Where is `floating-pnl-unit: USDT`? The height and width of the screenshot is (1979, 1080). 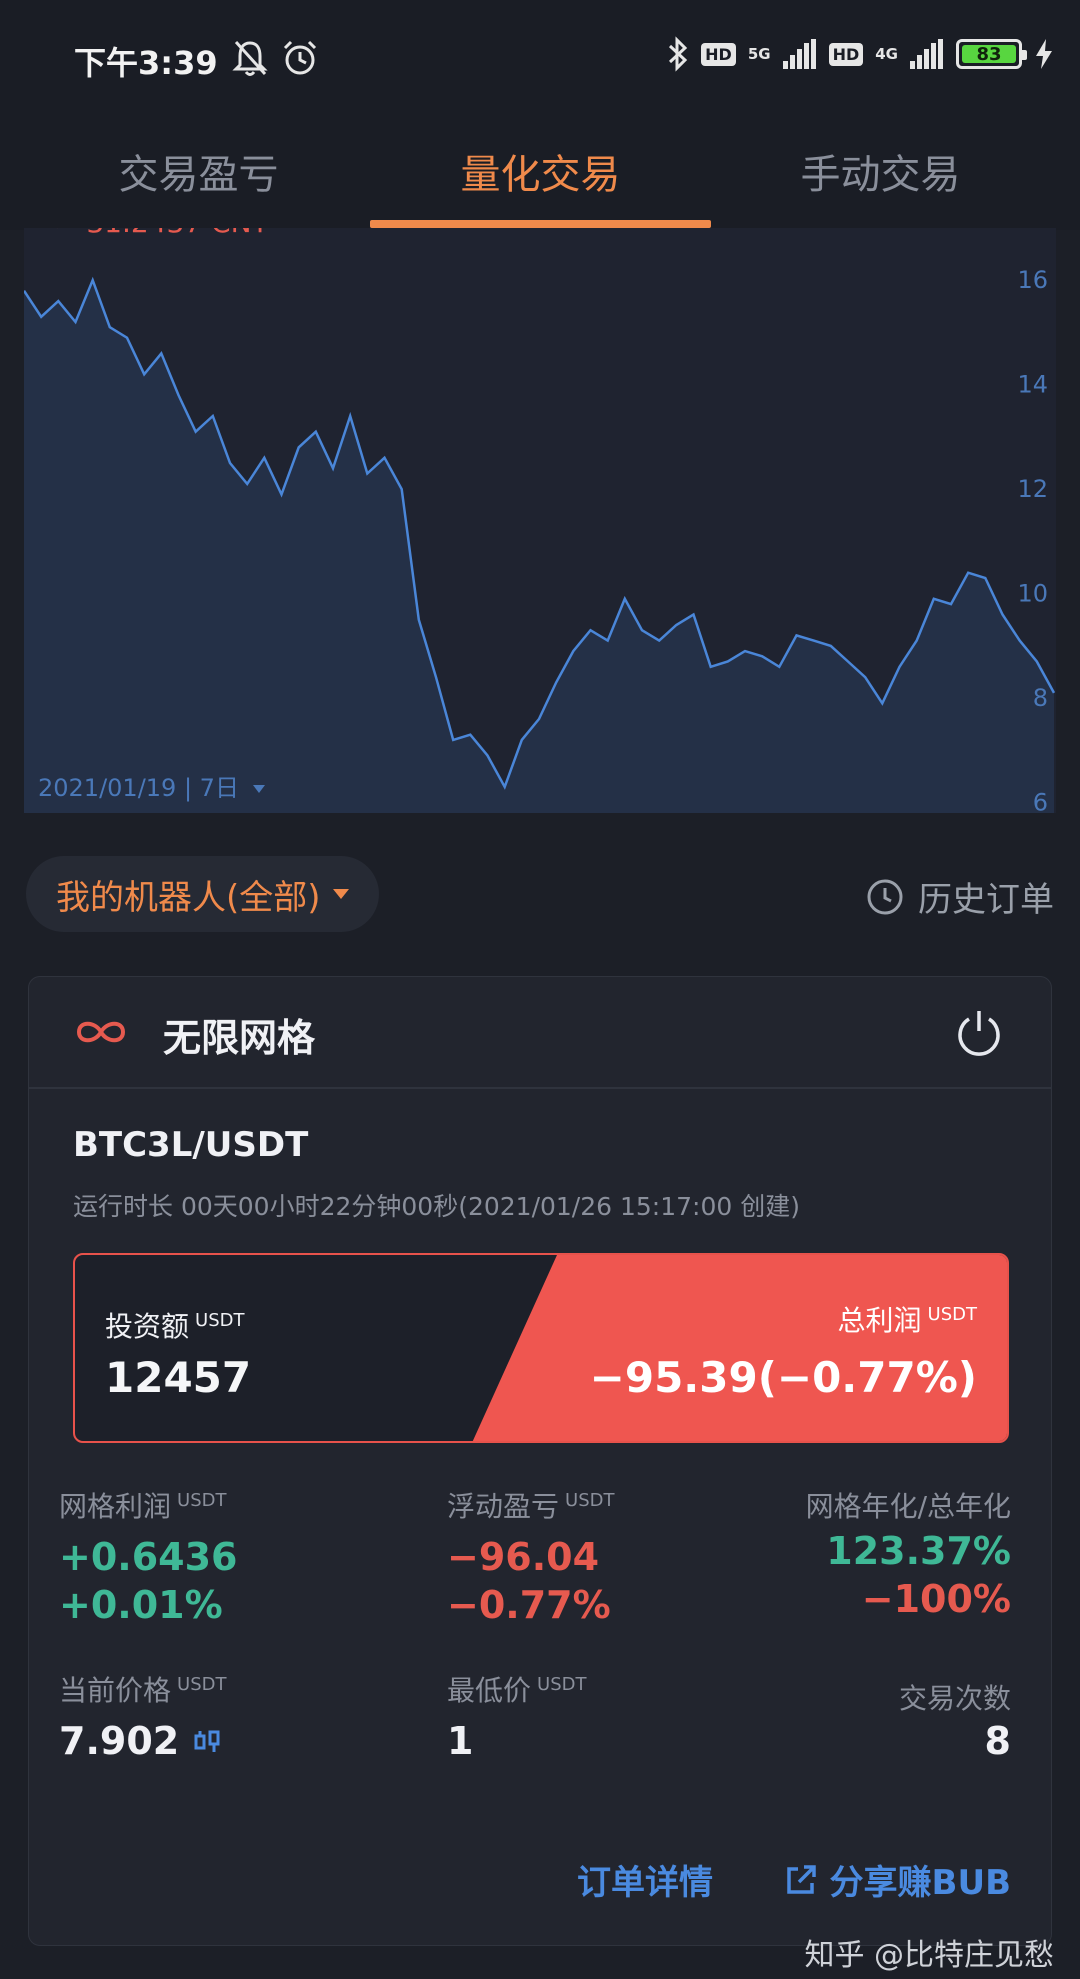
floating-pnl-unit: USDT is located at coordinates (590, 1500).